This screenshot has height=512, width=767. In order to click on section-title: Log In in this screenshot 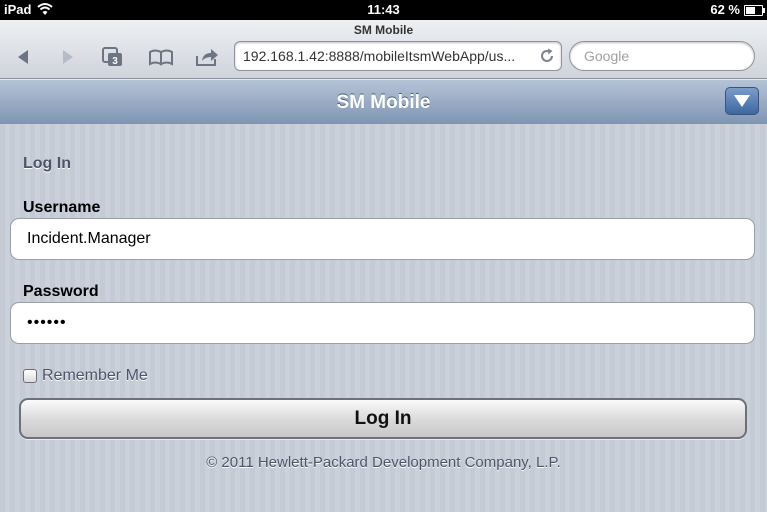, I will do `click(47, 163)`.